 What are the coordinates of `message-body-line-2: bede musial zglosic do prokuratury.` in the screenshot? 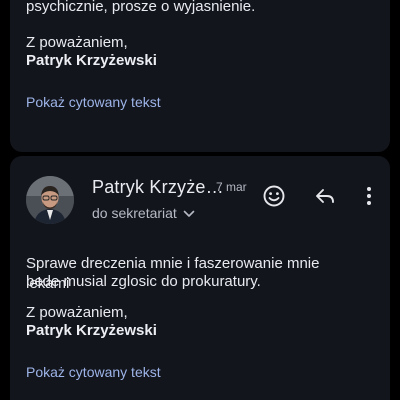 It's located at (143, 281).